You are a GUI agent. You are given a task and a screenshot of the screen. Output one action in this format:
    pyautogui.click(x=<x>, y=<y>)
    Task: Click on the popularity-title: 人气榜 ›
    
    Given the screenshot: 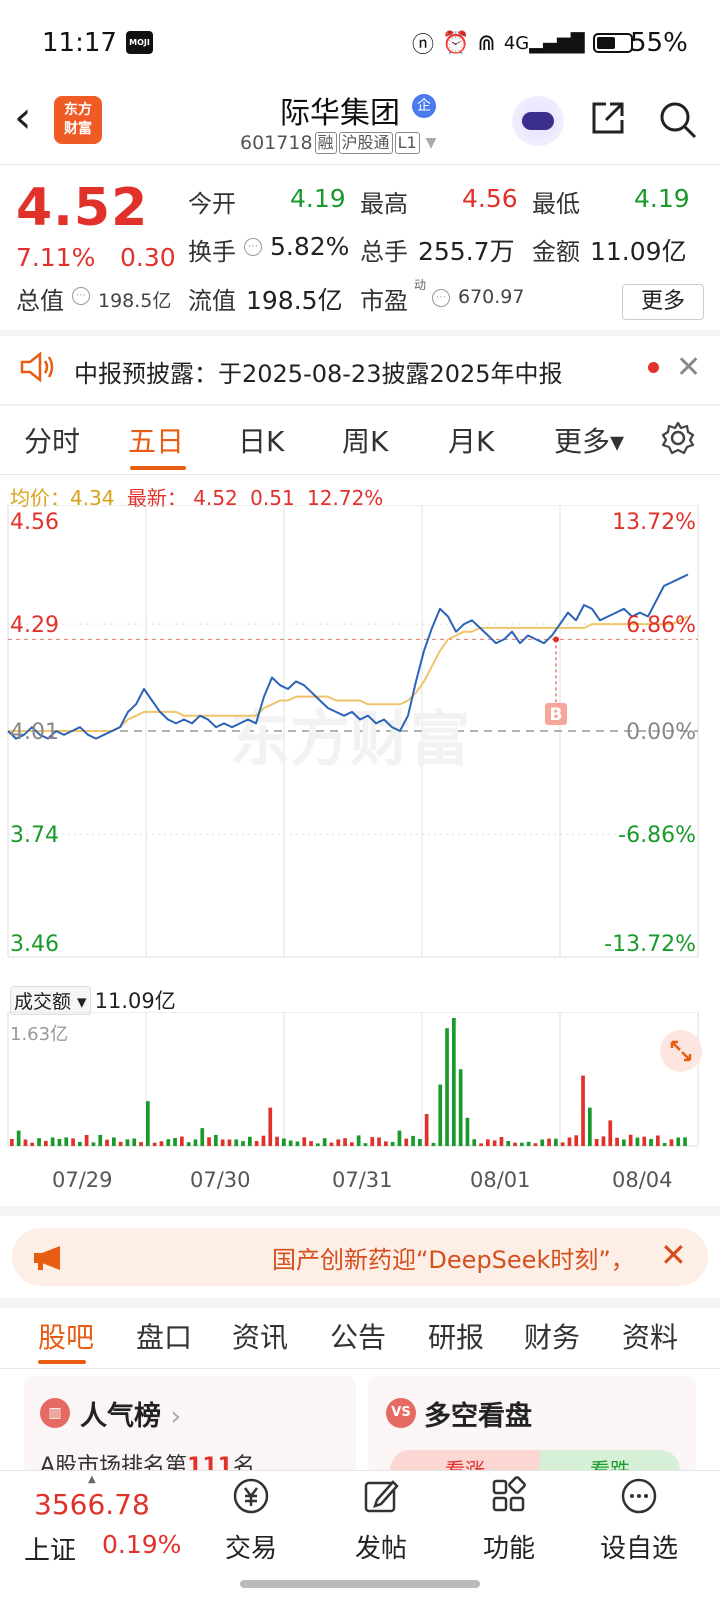 What is the action you would take?
    pyautogui.click(x=130, y=1413)
    